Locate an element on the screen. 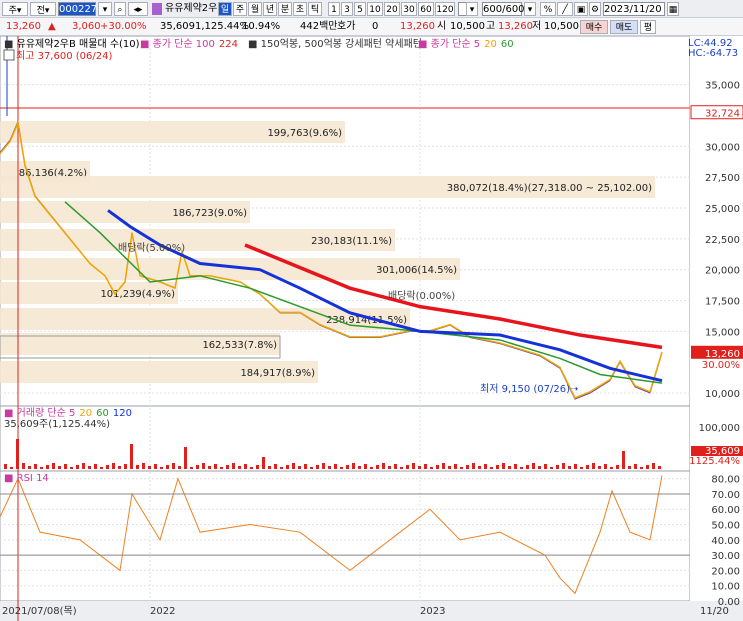  code-input: 000227 is located at coordinates (77, 9).